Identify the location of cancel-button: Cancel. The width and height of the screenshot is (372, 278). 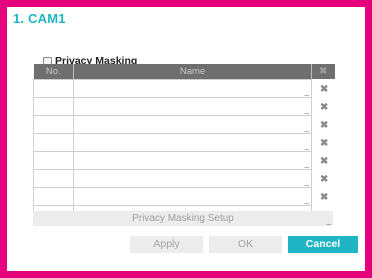
(323, 244).